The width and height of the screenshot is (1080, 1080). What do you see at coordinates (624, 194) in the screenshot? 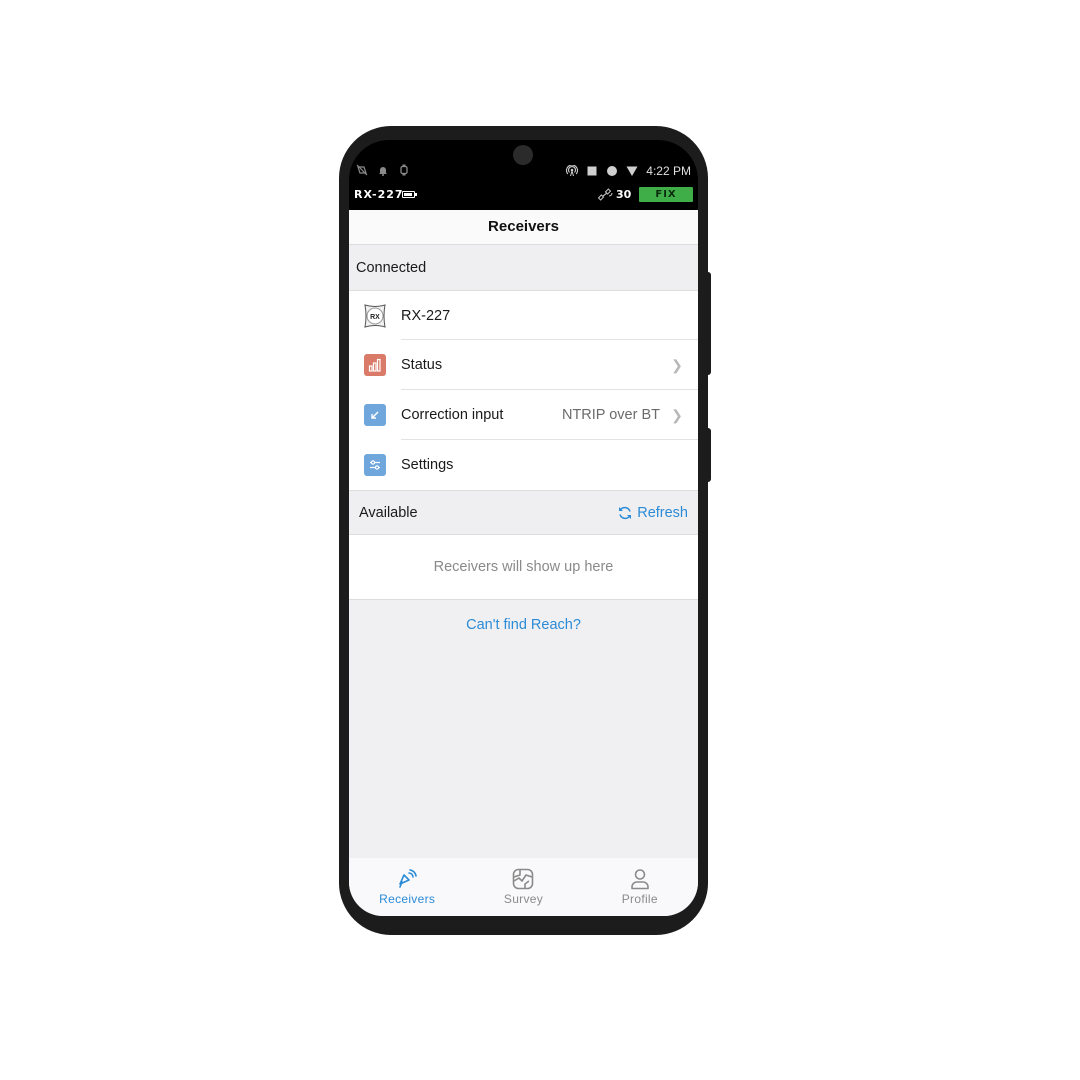
I see `satellite-count: 30` at bounding box center [624, 194].